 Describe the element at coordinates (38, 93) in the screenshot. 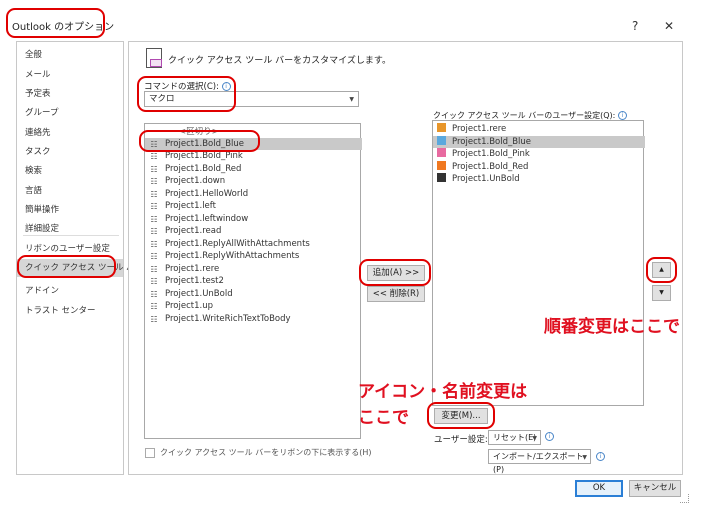

I see `sidebar-item: 予定表` at that location.